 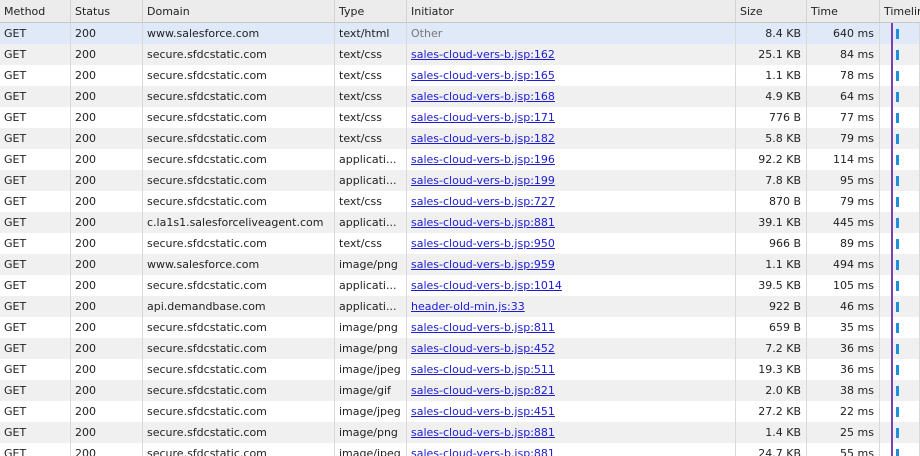 I want to click on initiator-link-text: sales-cloud-vers-b.jsp:165, so click(x=483, y=75).